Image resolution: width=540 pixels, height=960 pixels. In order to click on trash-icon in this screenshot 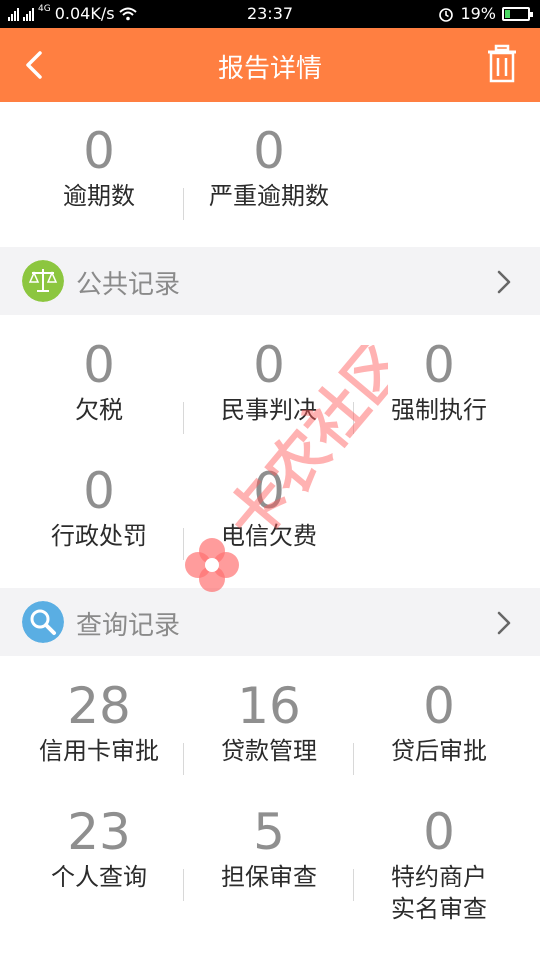, I will do `click(502, 64)`.